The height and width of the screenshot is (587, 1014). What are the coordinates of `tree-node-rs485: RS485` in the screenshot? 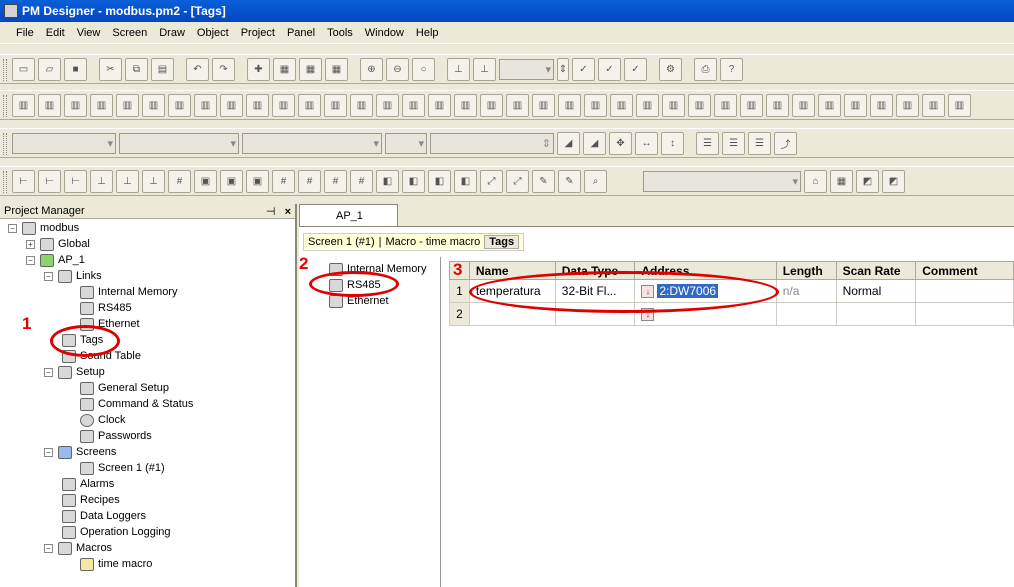 It's located at (106, 308).